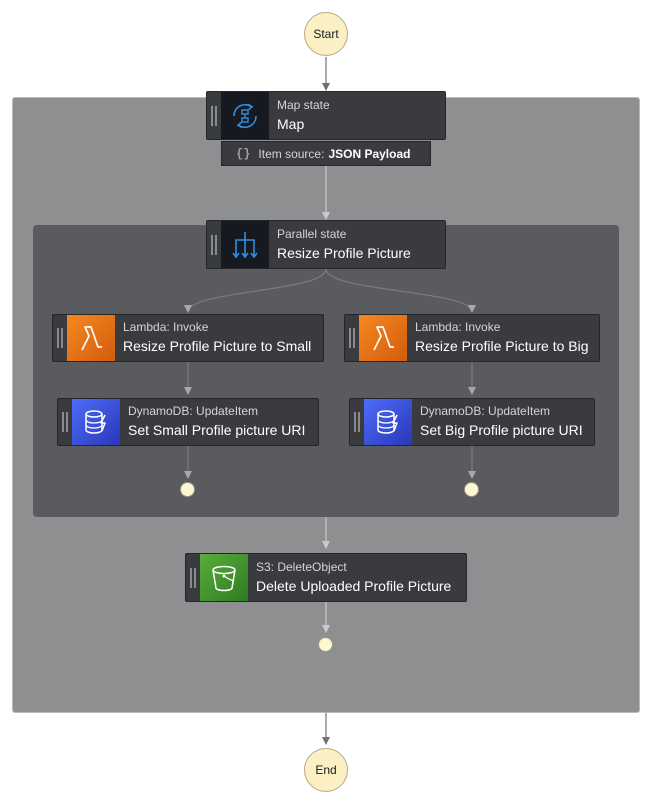 This screenshot has height=804, width=652. What do you see at coordinates (245, 115) in the screenshot?
I see `map-state-icon` at bounding box center [245, 115].